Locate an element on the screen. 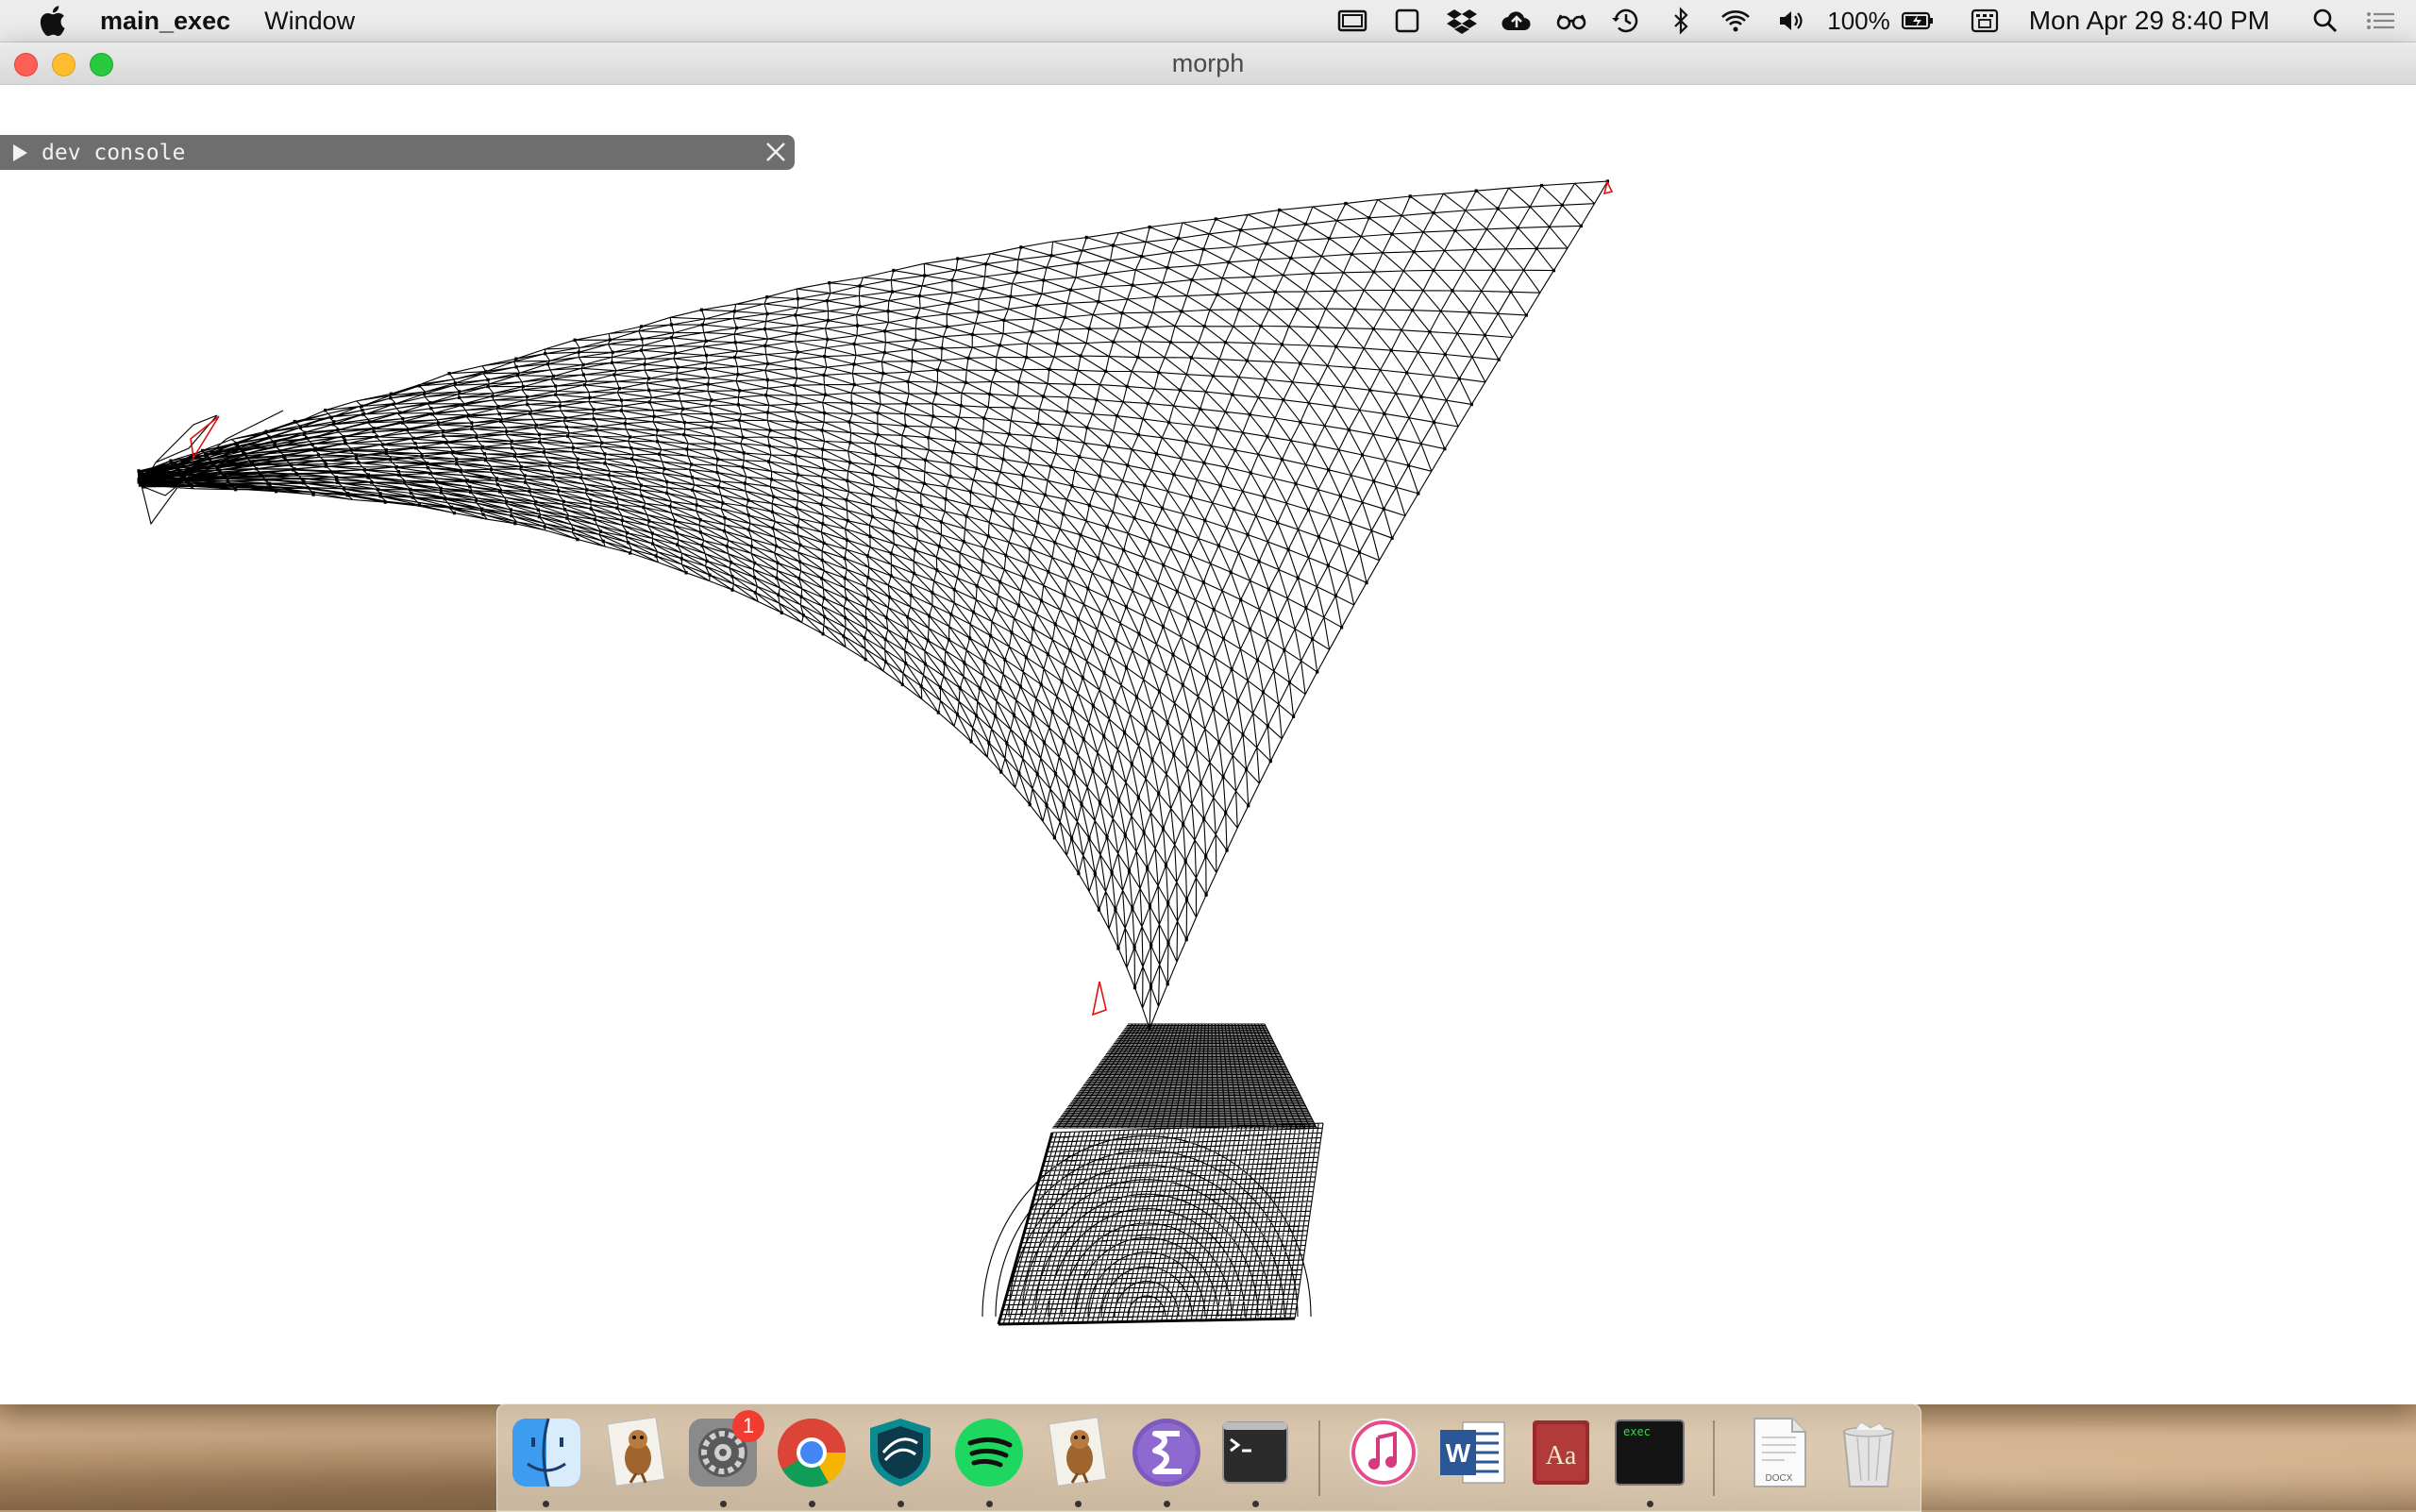 The width and height of the screenshot is (2416, 1512). exec-icon: exec is located at coordinates (1649, 1452).